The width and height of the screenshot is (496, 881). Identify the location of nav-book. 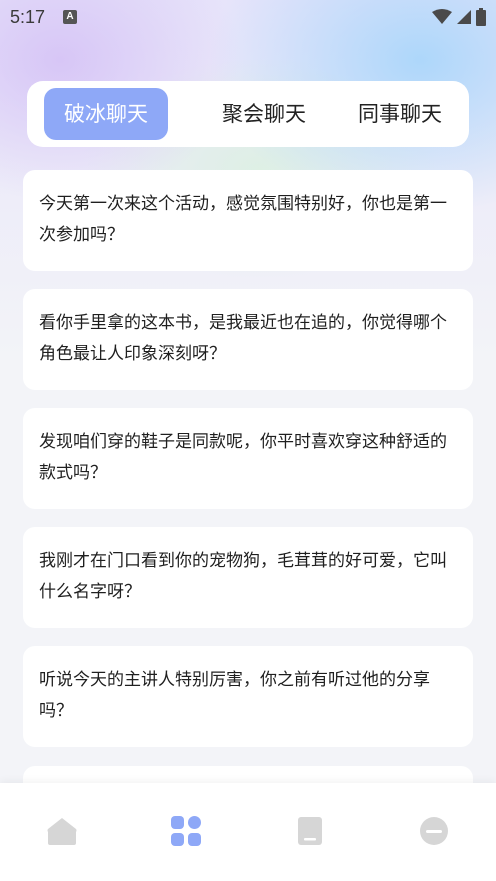
(310, 831).